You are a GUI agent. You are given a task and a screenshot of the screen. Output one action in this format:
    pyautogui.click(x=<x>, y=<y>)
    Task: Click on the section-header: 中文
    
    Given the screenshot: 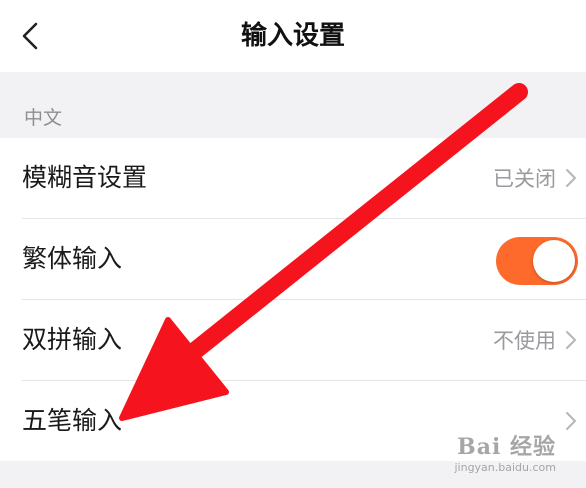 What is the action you would take?
    pyautogui.click(x=43, y=118)
    